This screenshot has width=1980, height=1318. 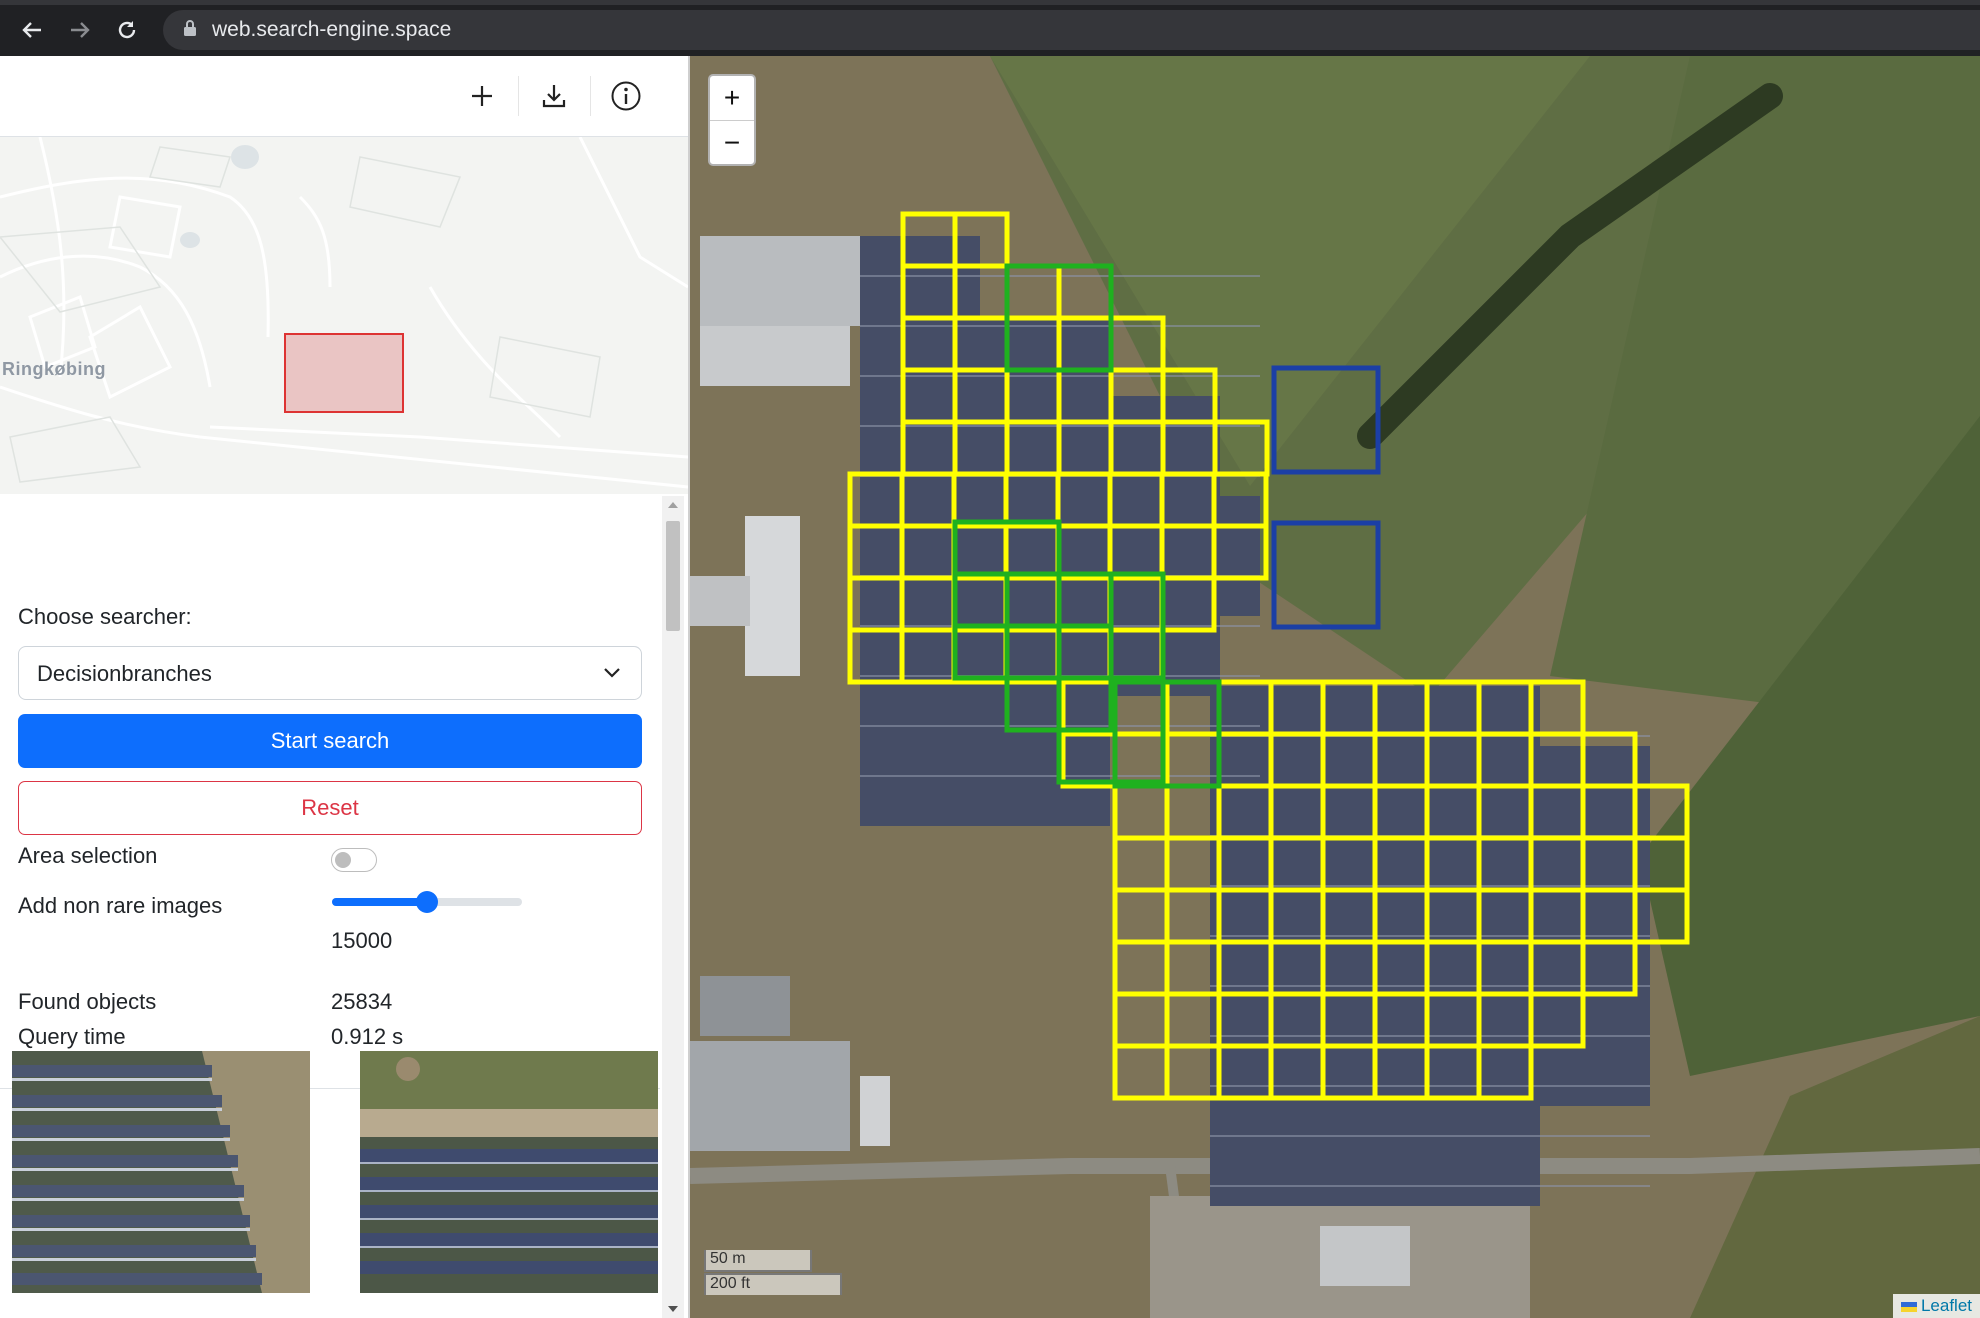 I want to click on plus-icon, so click(x=482, y=96).